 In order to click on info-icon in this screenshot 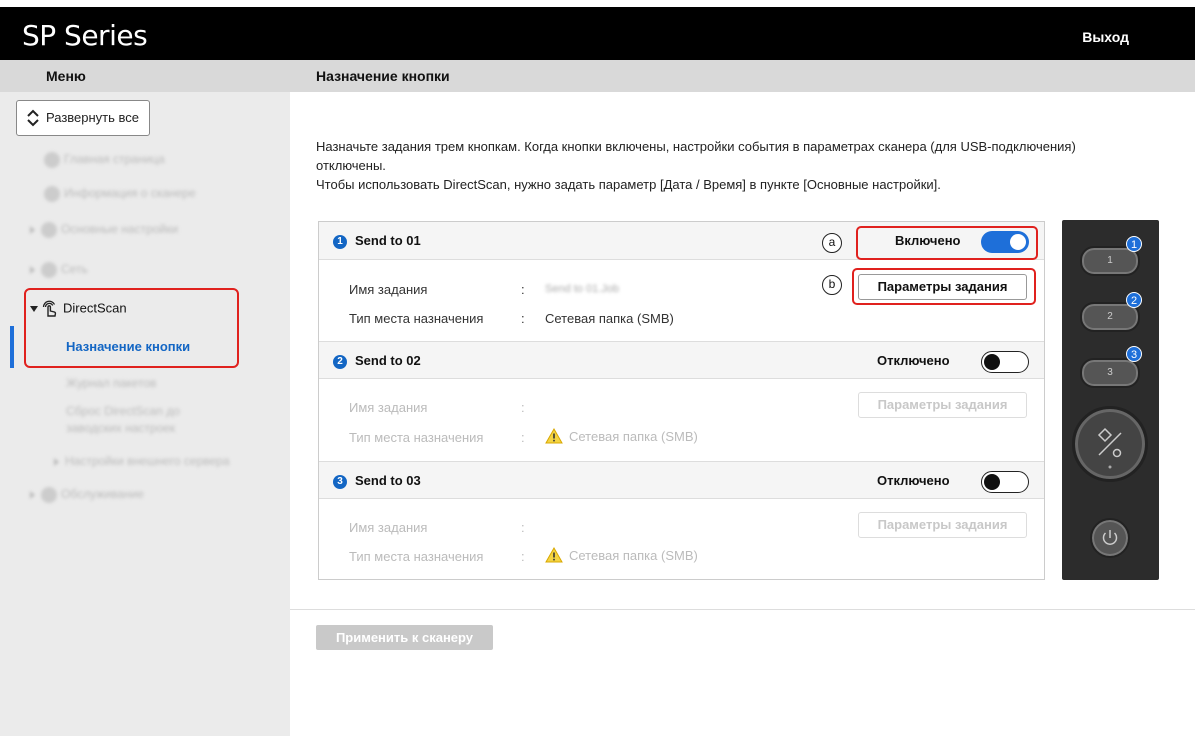, I will do `click(52, 194)`.